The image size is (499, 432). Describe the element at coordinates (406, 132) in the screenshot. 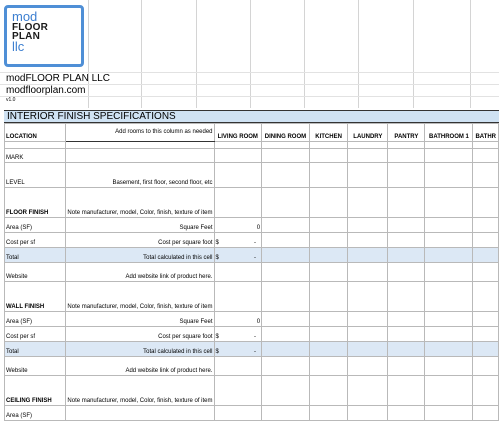

I see `room-header: PANTRY` at that location.